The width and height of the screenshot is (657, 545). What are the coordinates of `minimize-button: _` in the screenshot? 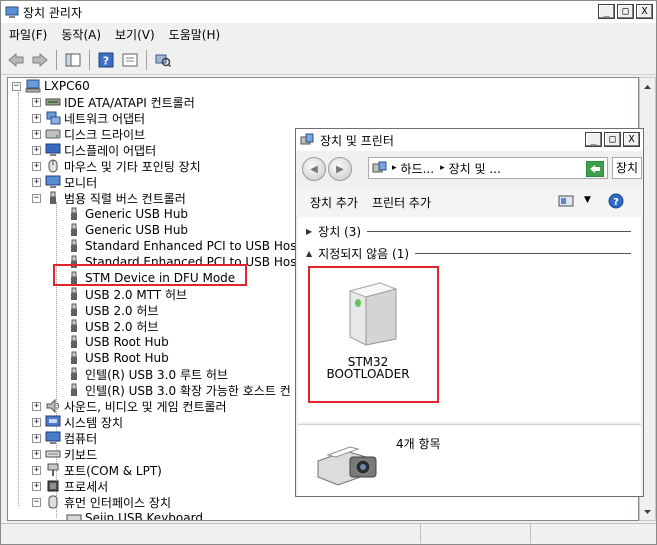 It's located at (606, 11).